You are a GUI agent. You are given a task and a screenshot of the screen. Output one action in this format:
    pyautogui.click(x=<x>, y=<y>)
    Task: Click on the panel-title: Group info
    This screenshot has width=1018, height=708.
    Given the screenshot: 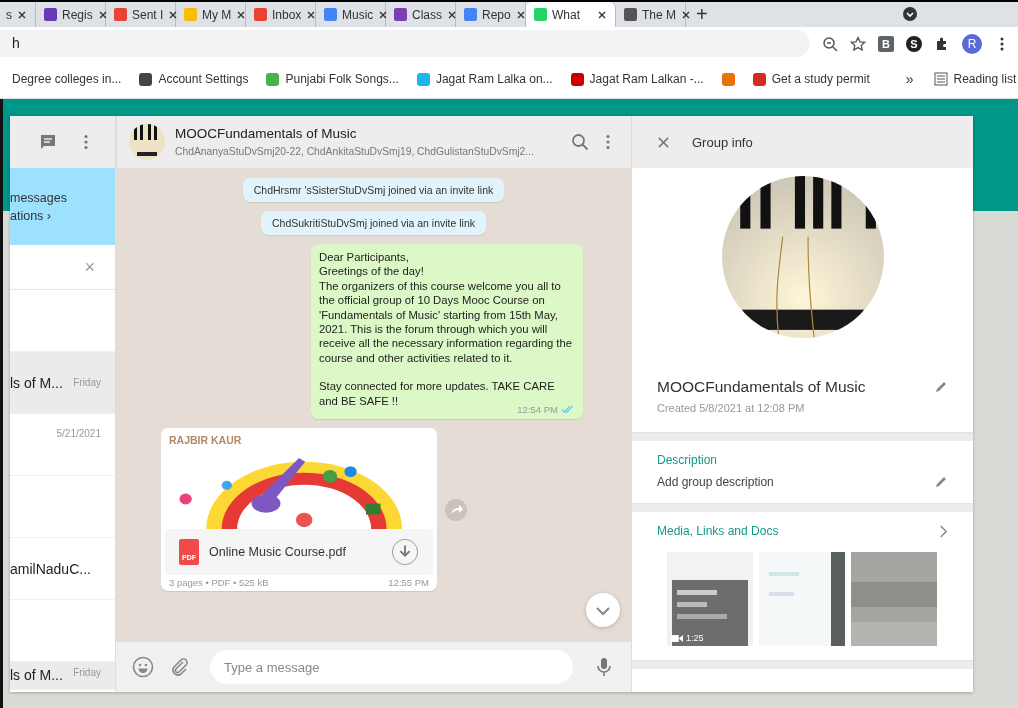 What is the action you would take?
    pyautogui.click(x=722, y=142)
    